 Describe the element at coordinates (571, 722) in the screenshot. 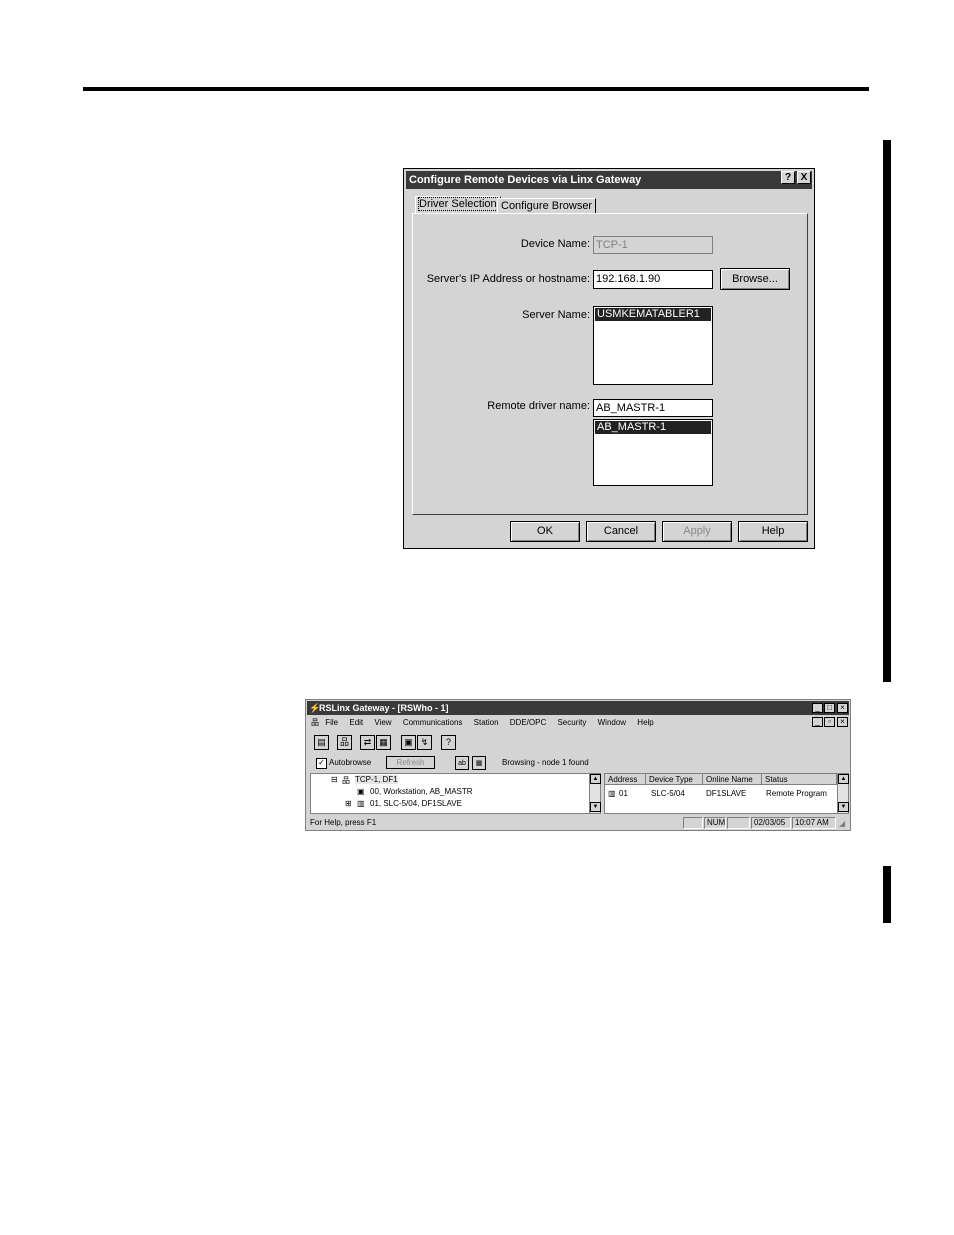

I see `menu-security: Security` at that location.